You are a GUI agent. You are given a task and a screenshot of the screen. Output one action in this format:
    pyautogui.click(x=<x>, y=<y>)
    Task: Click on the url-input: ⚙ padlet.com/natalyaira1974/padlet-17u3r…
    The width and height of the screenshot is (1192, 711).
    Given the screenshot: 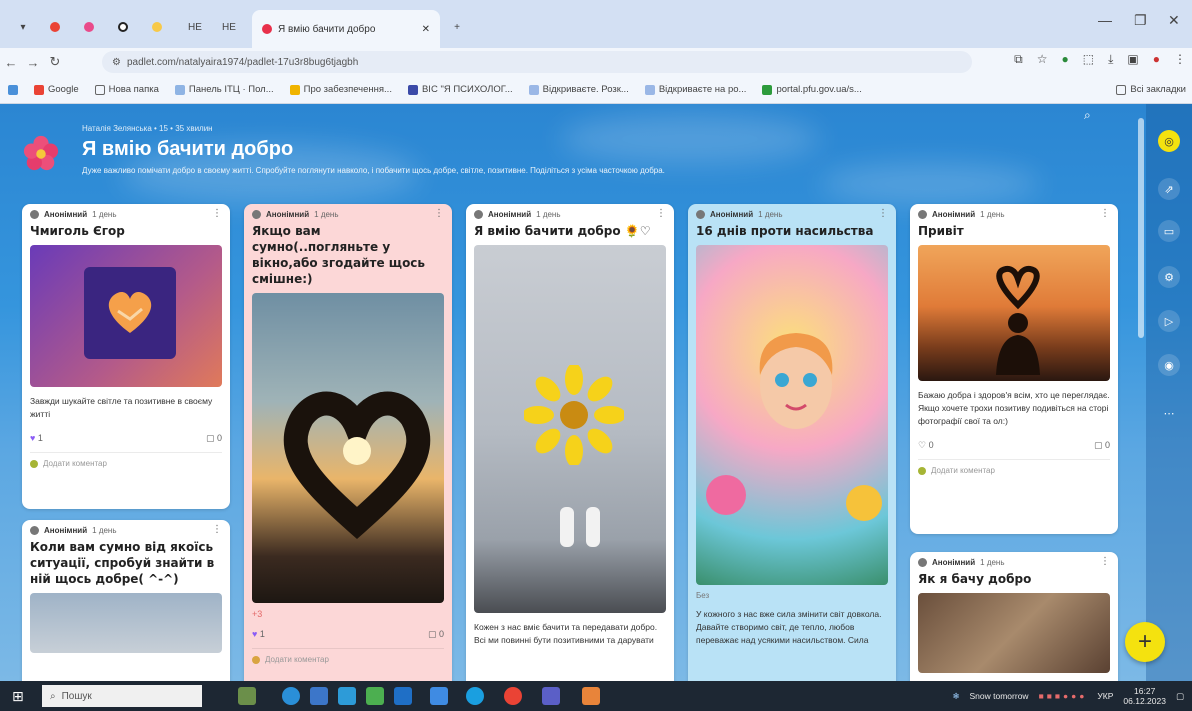 What is the action you would take?
    pyautogui.click(x=537, y=62)
    